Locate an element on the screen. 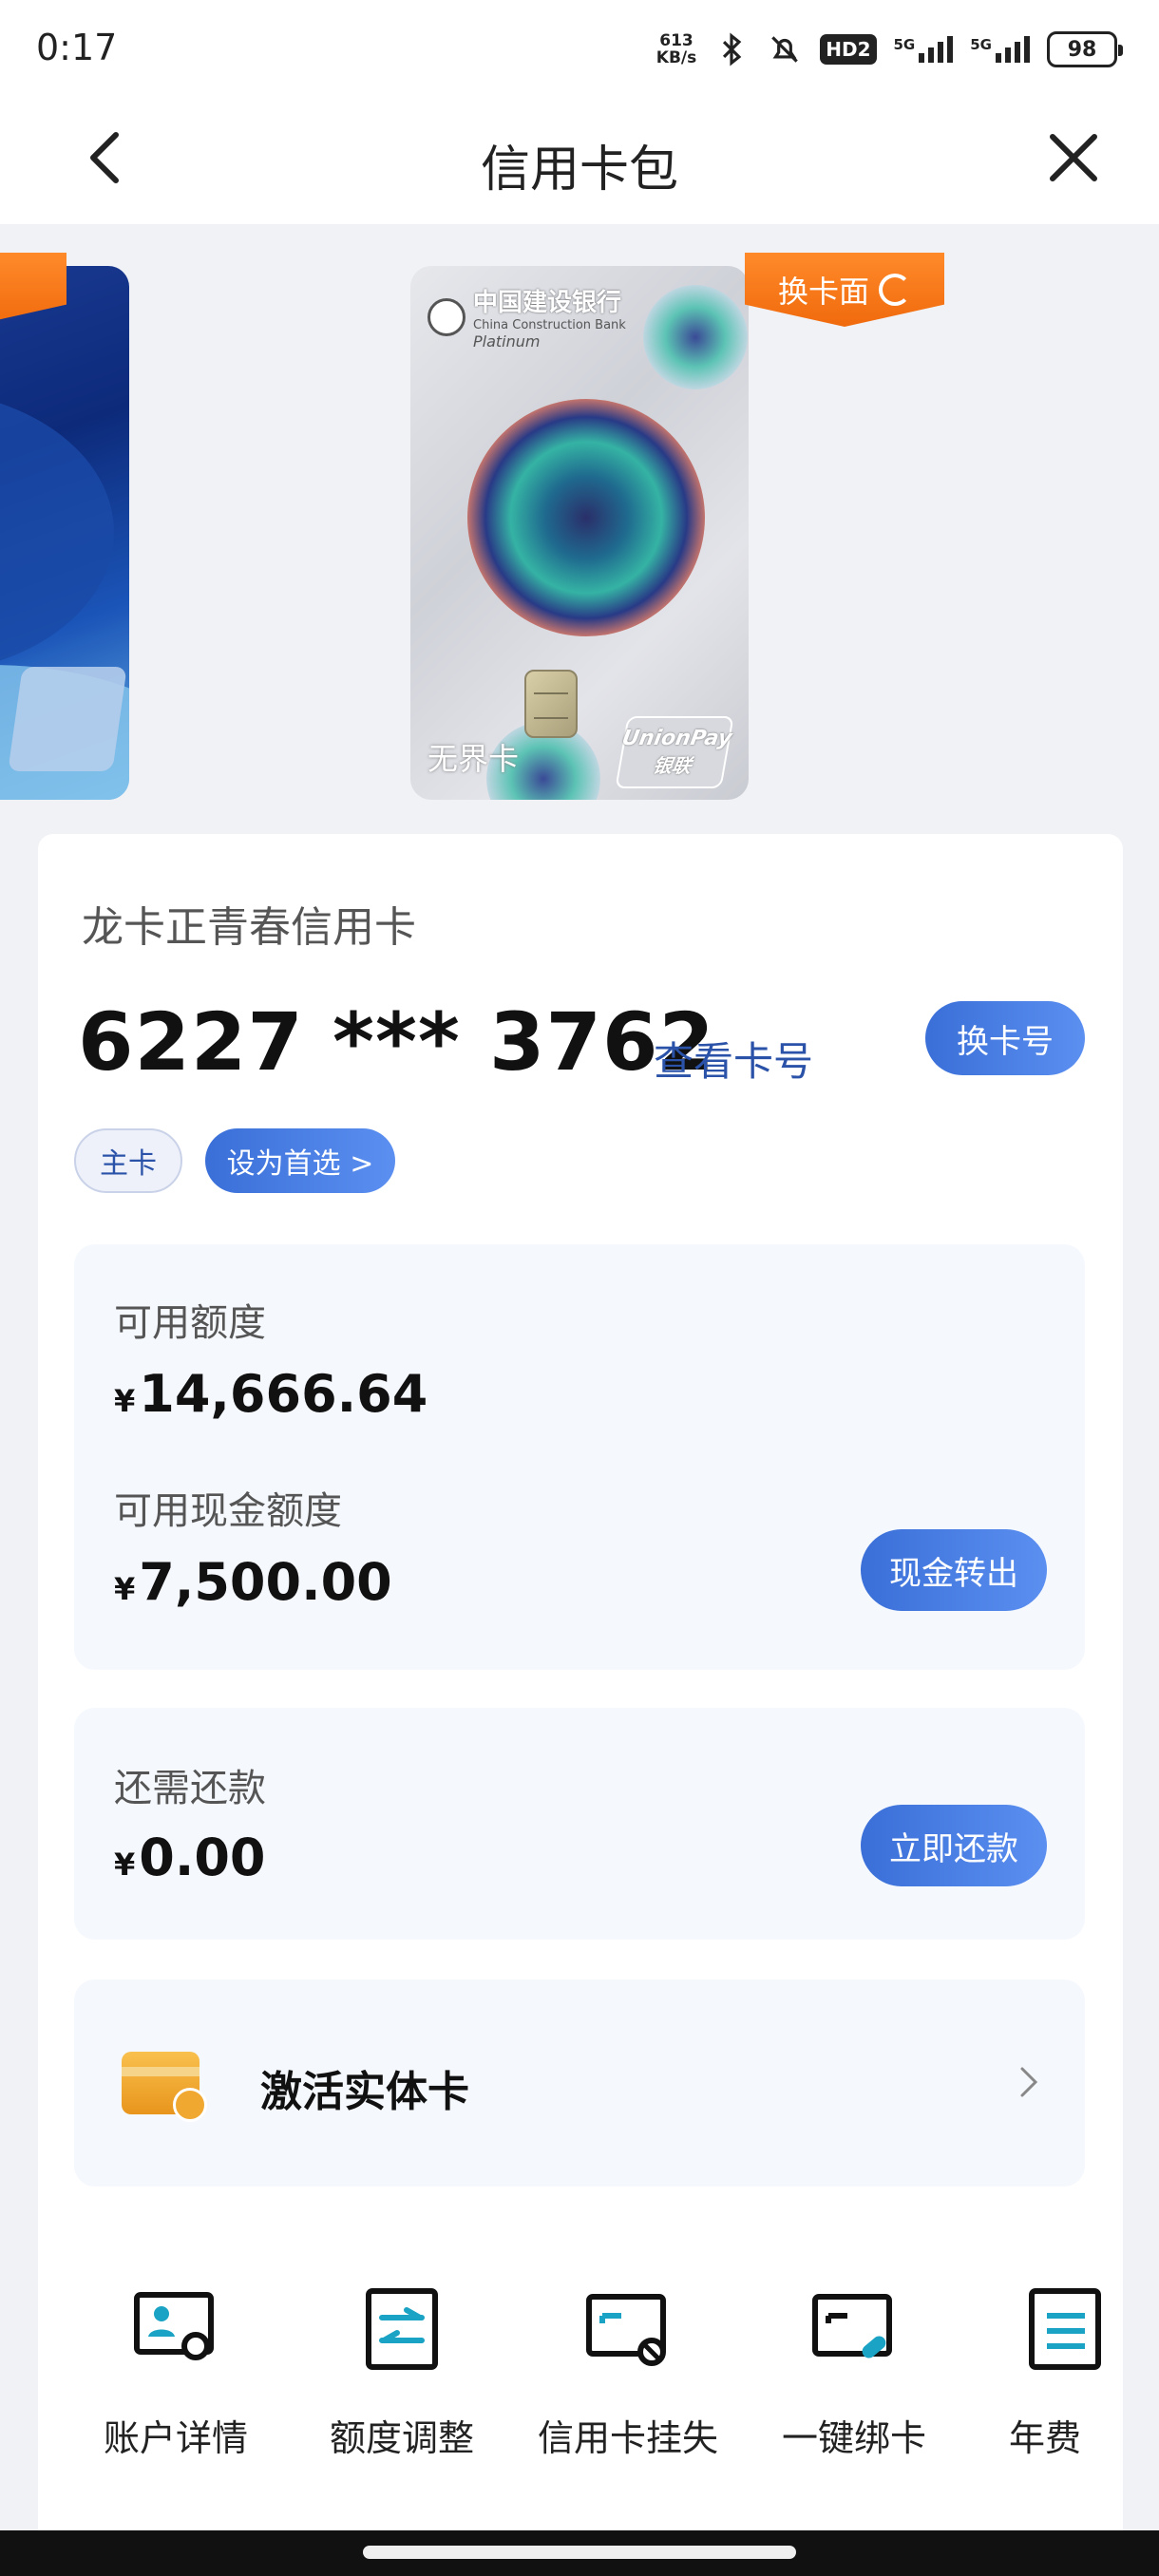 The width and height of the screenshot is (1159, 2576). card-product-label: 无界卡 is located at coordinates (474, 759).